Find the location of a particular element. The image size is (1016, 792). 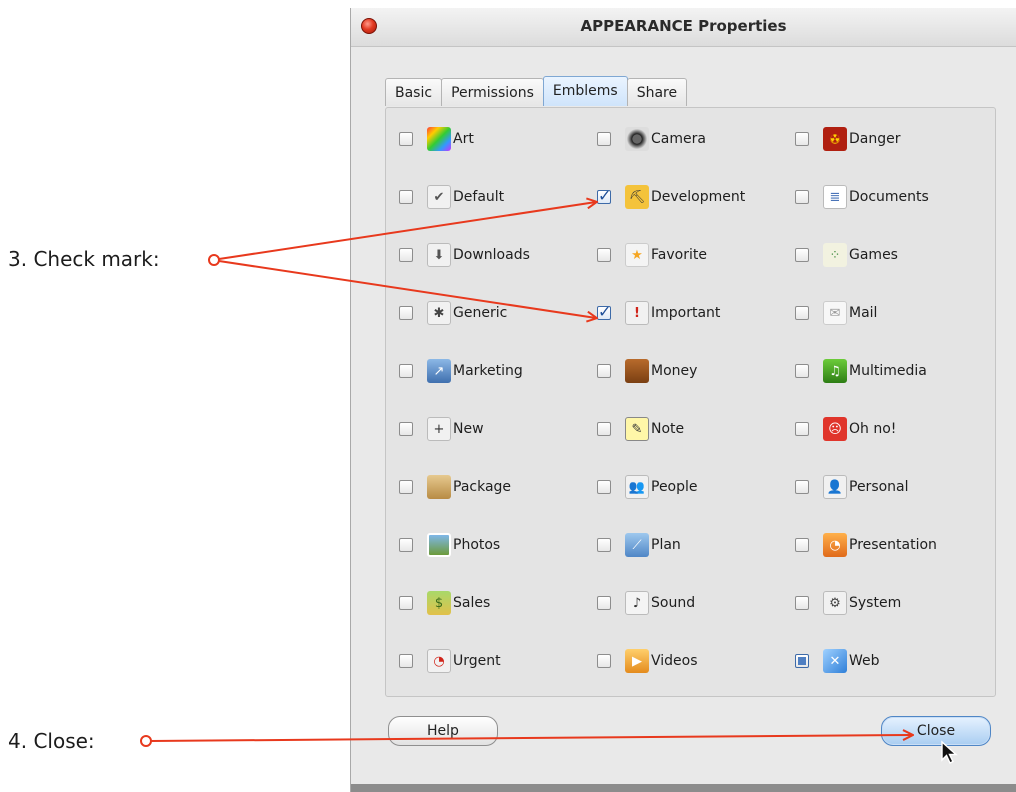

mouse-cursor-icon is located at coordinates (949, 752).